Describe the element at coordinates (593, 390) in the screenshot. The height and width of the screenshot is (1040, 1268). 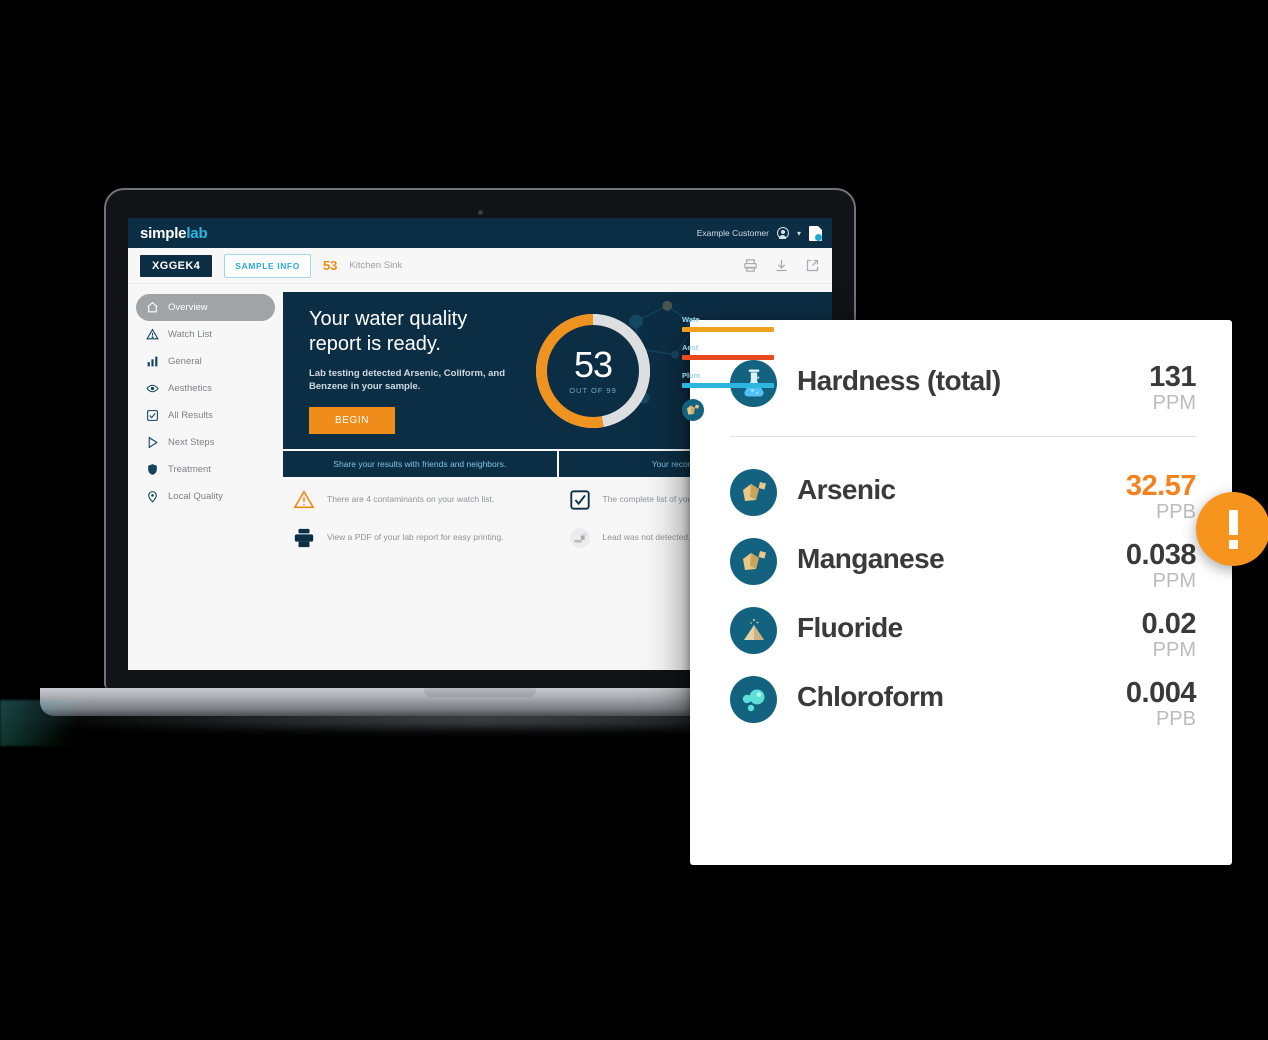
I see `gauge-score-max: OUT OF 99` at that location.